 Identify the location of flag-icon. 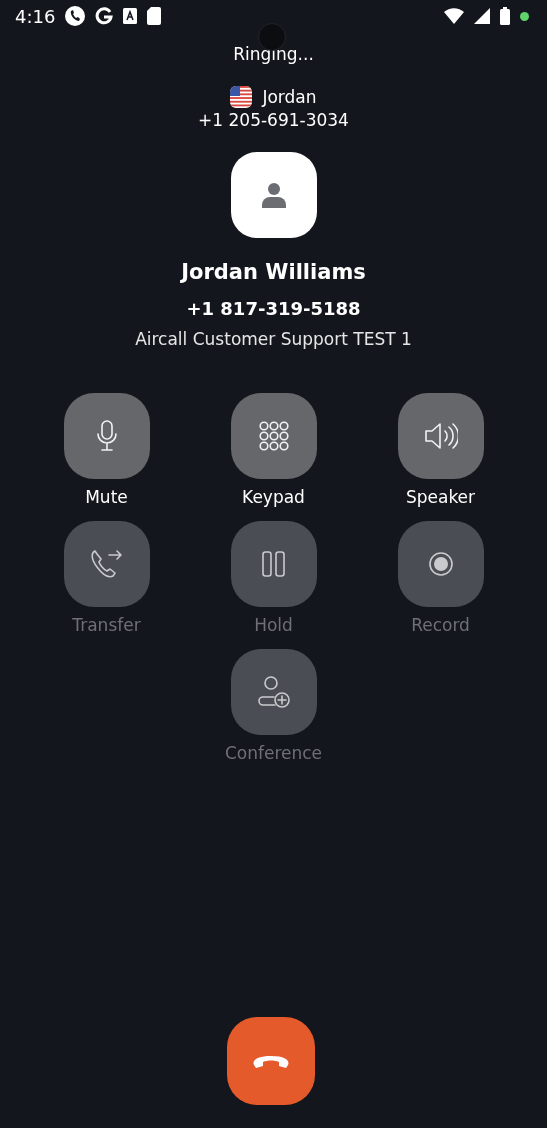
(241, 97).